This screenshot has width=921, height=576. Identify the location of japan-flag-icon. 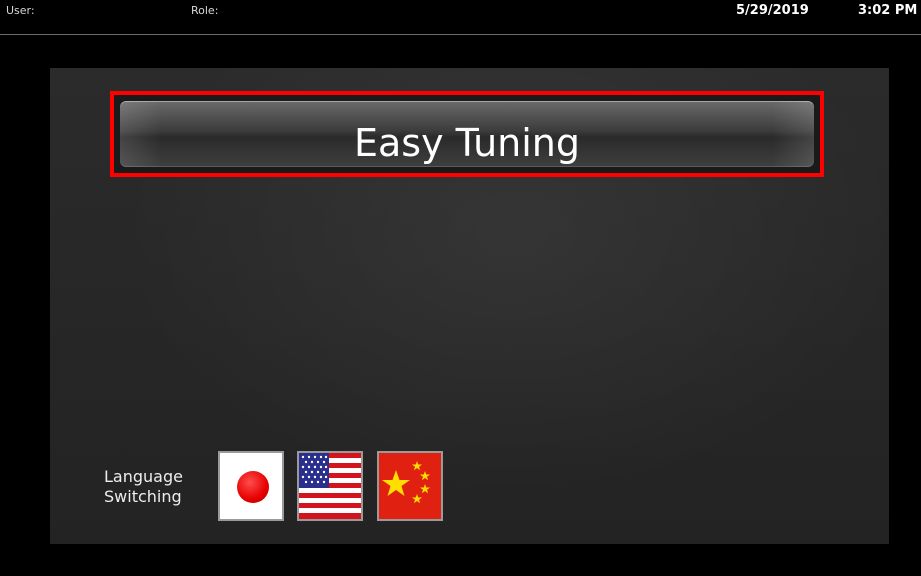
(253, 487).